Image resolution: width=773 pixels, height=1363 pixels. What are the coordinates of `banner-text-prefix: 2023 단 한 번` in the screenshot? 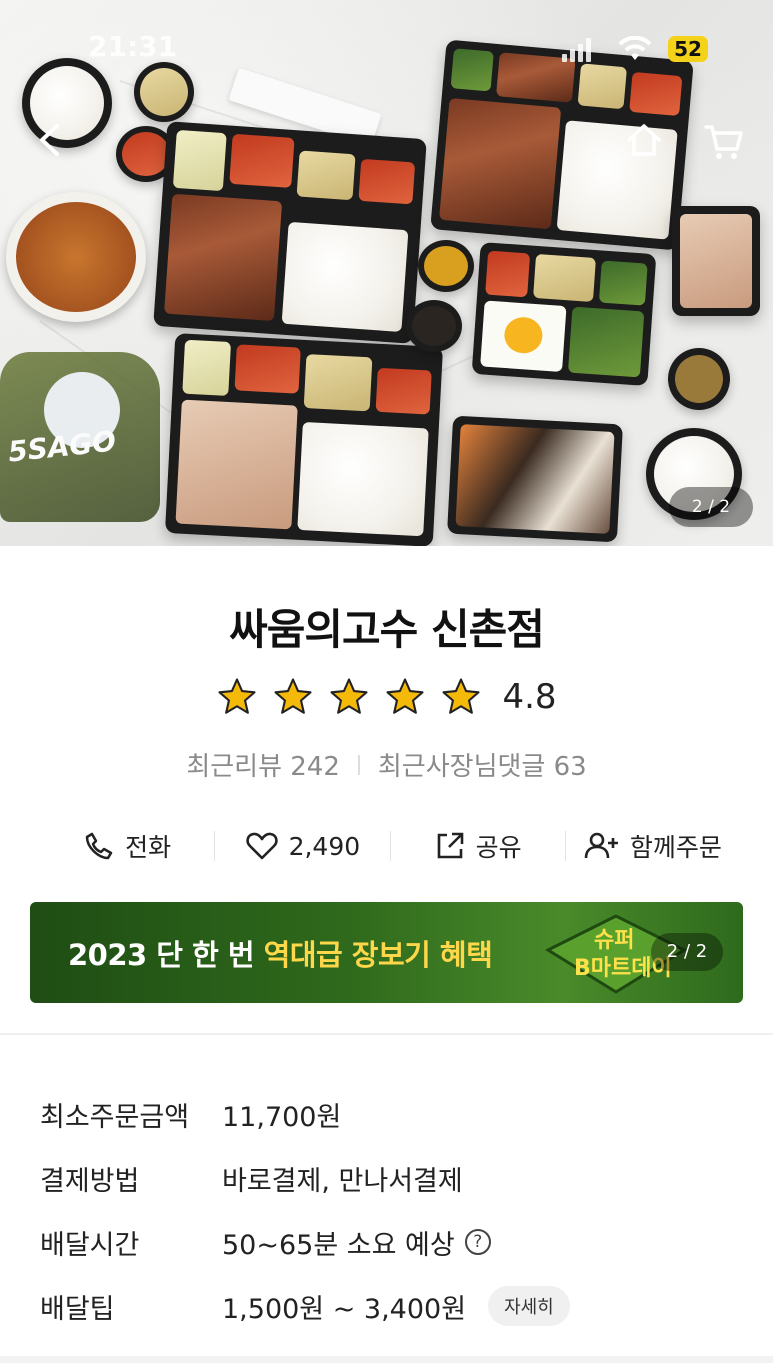 It's located at (166, 955).